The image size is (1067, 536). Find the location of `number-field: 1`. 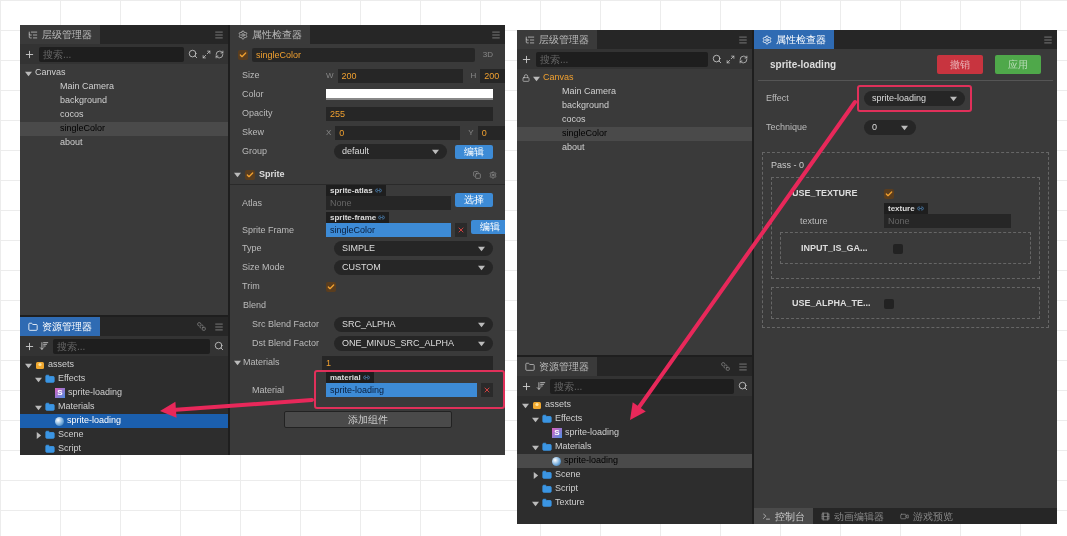

number-field: 1 is located at coordinates (407, 362).